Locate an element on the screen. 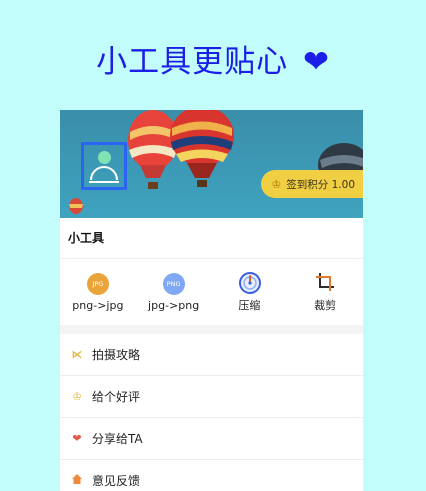  avatar is located at coordinates (104, 166).